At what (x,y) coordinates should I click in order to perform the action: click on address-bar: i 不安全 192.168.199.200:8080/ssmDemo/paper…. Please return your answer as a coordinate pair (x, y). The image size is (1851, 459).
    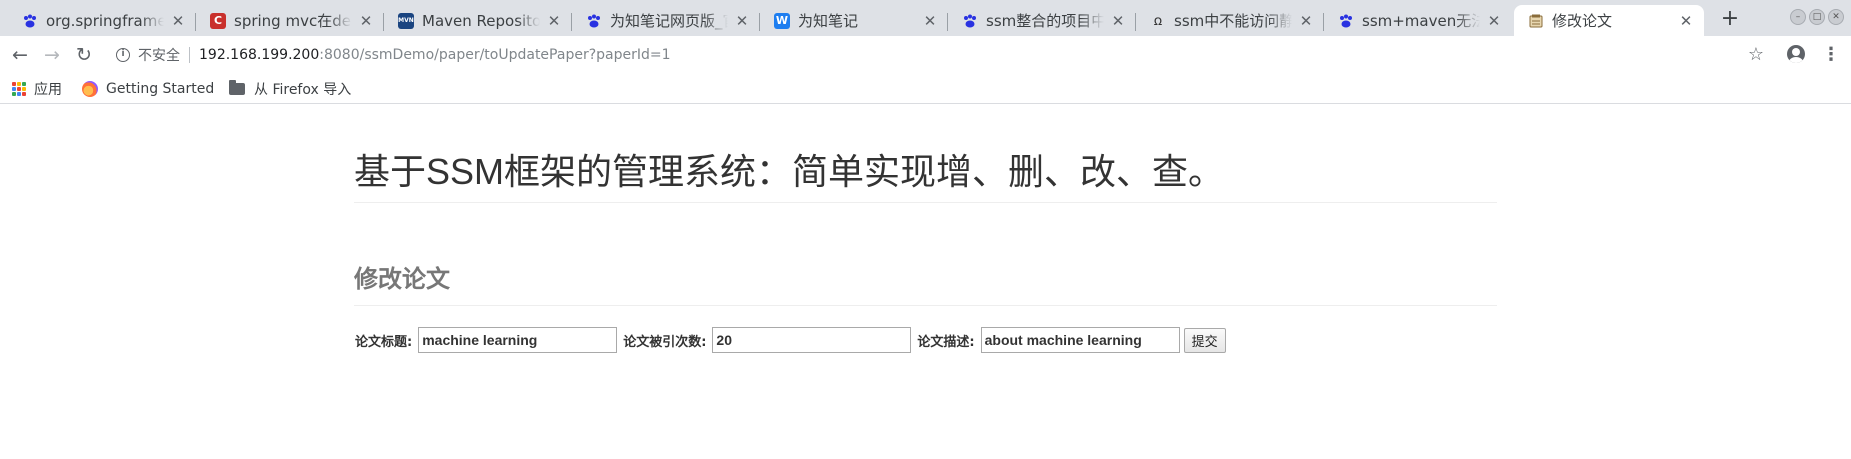
    Looking at the image, I should click on (932, 55).